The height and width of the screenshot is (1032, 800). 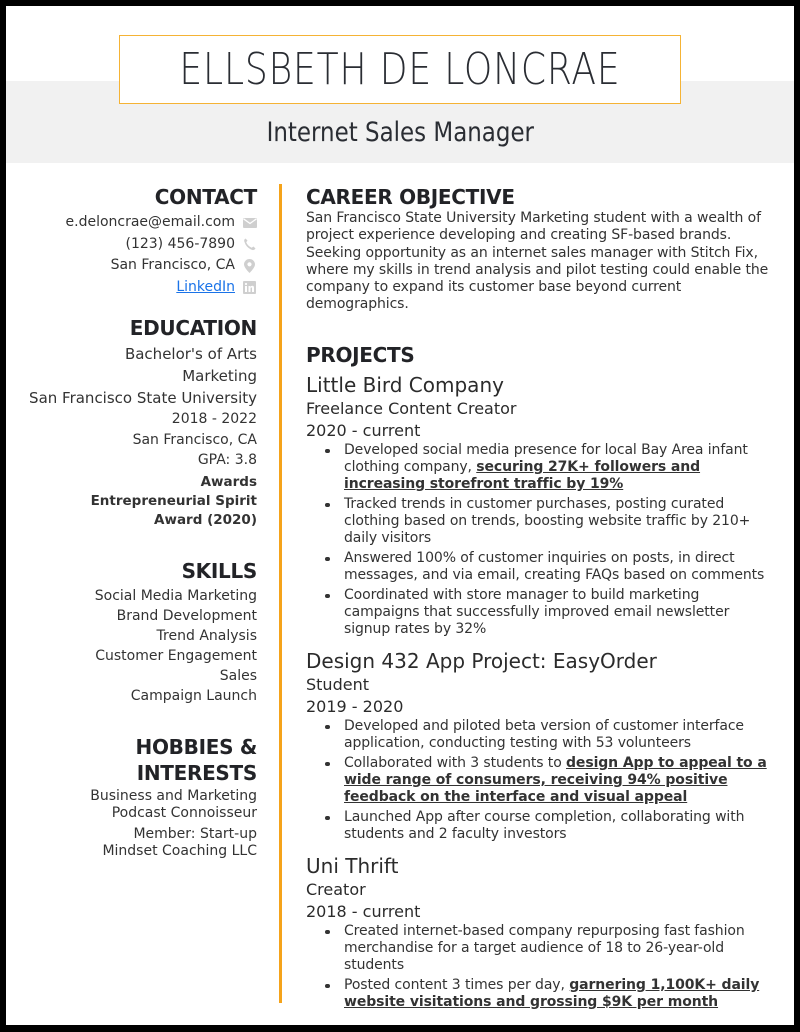 I want to click on skill-item: Social Media Marketing, so click(x=175, y=595).